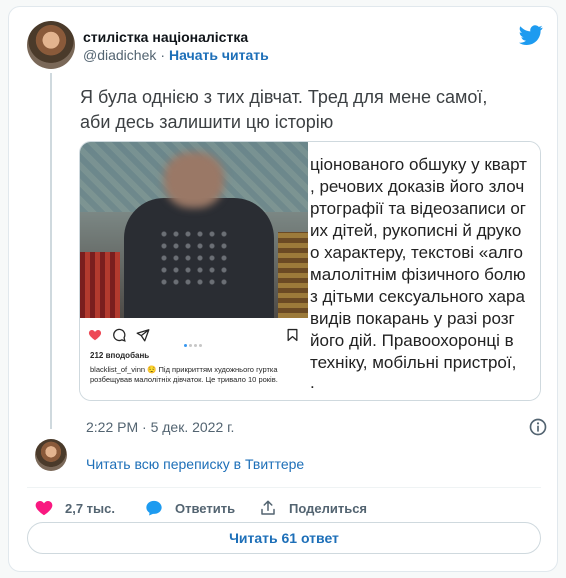 This screenshot has width=566, height=578. What do you see at coordinates (312, 382) in the screenshot?
I see `document-line: .` at bounding box center [312, 382].